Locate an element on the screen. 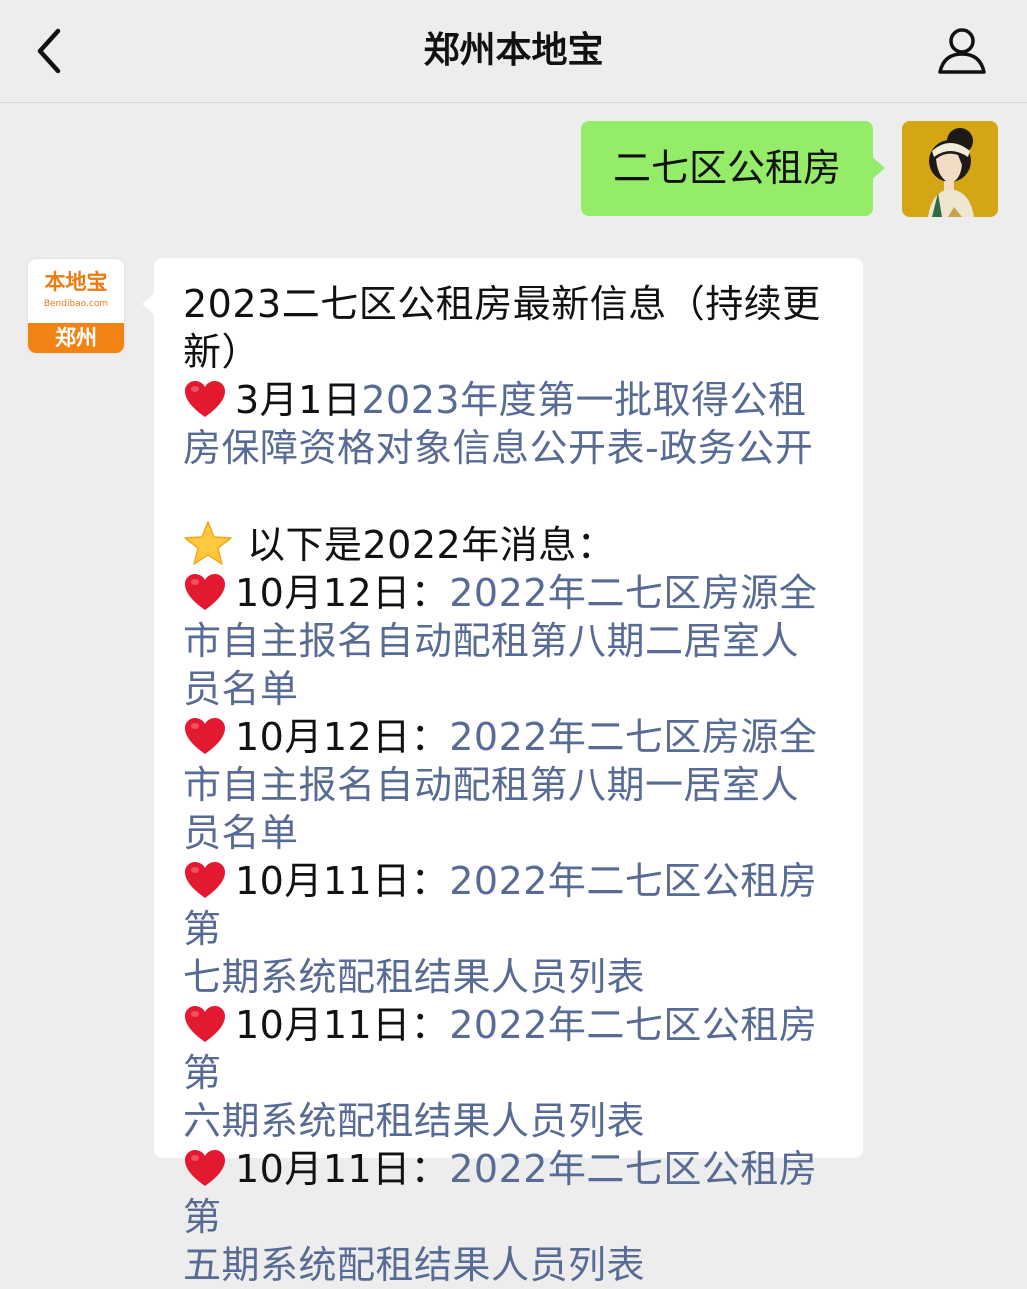  profile-button is located at coordinates (962, 51).